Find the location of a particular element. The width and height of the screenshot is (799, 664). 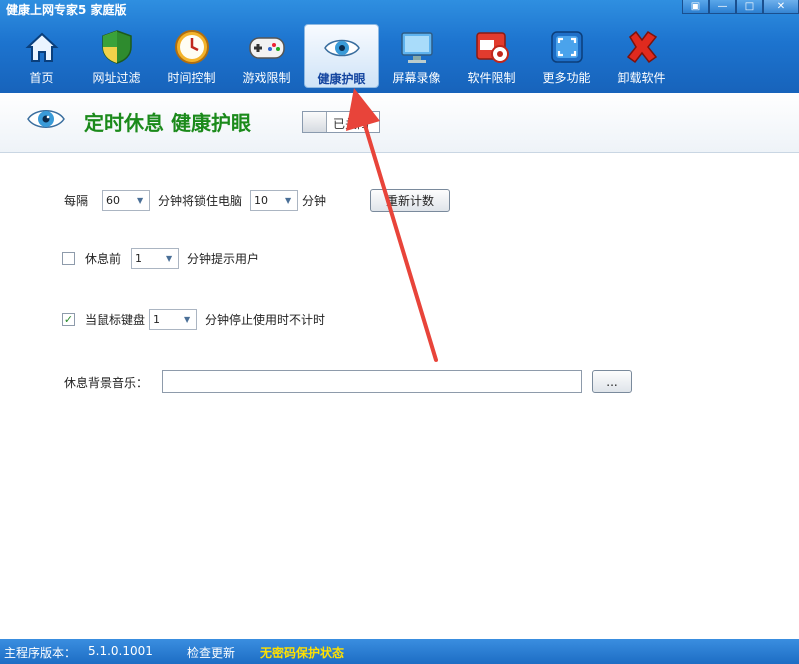

idle-checkbox: ✓ is located at coordinates (68, 319).